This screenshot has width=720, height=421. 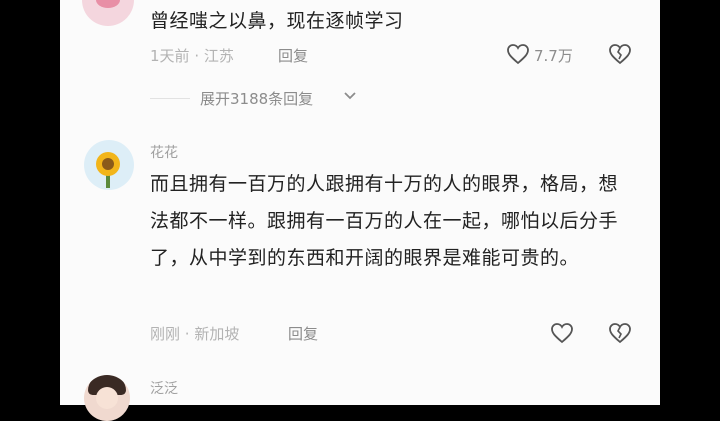 What do you see at coordinates (217, 334) in the screenshot?
I see `comment-location: 新加坡` at bounding box center [217, 334].